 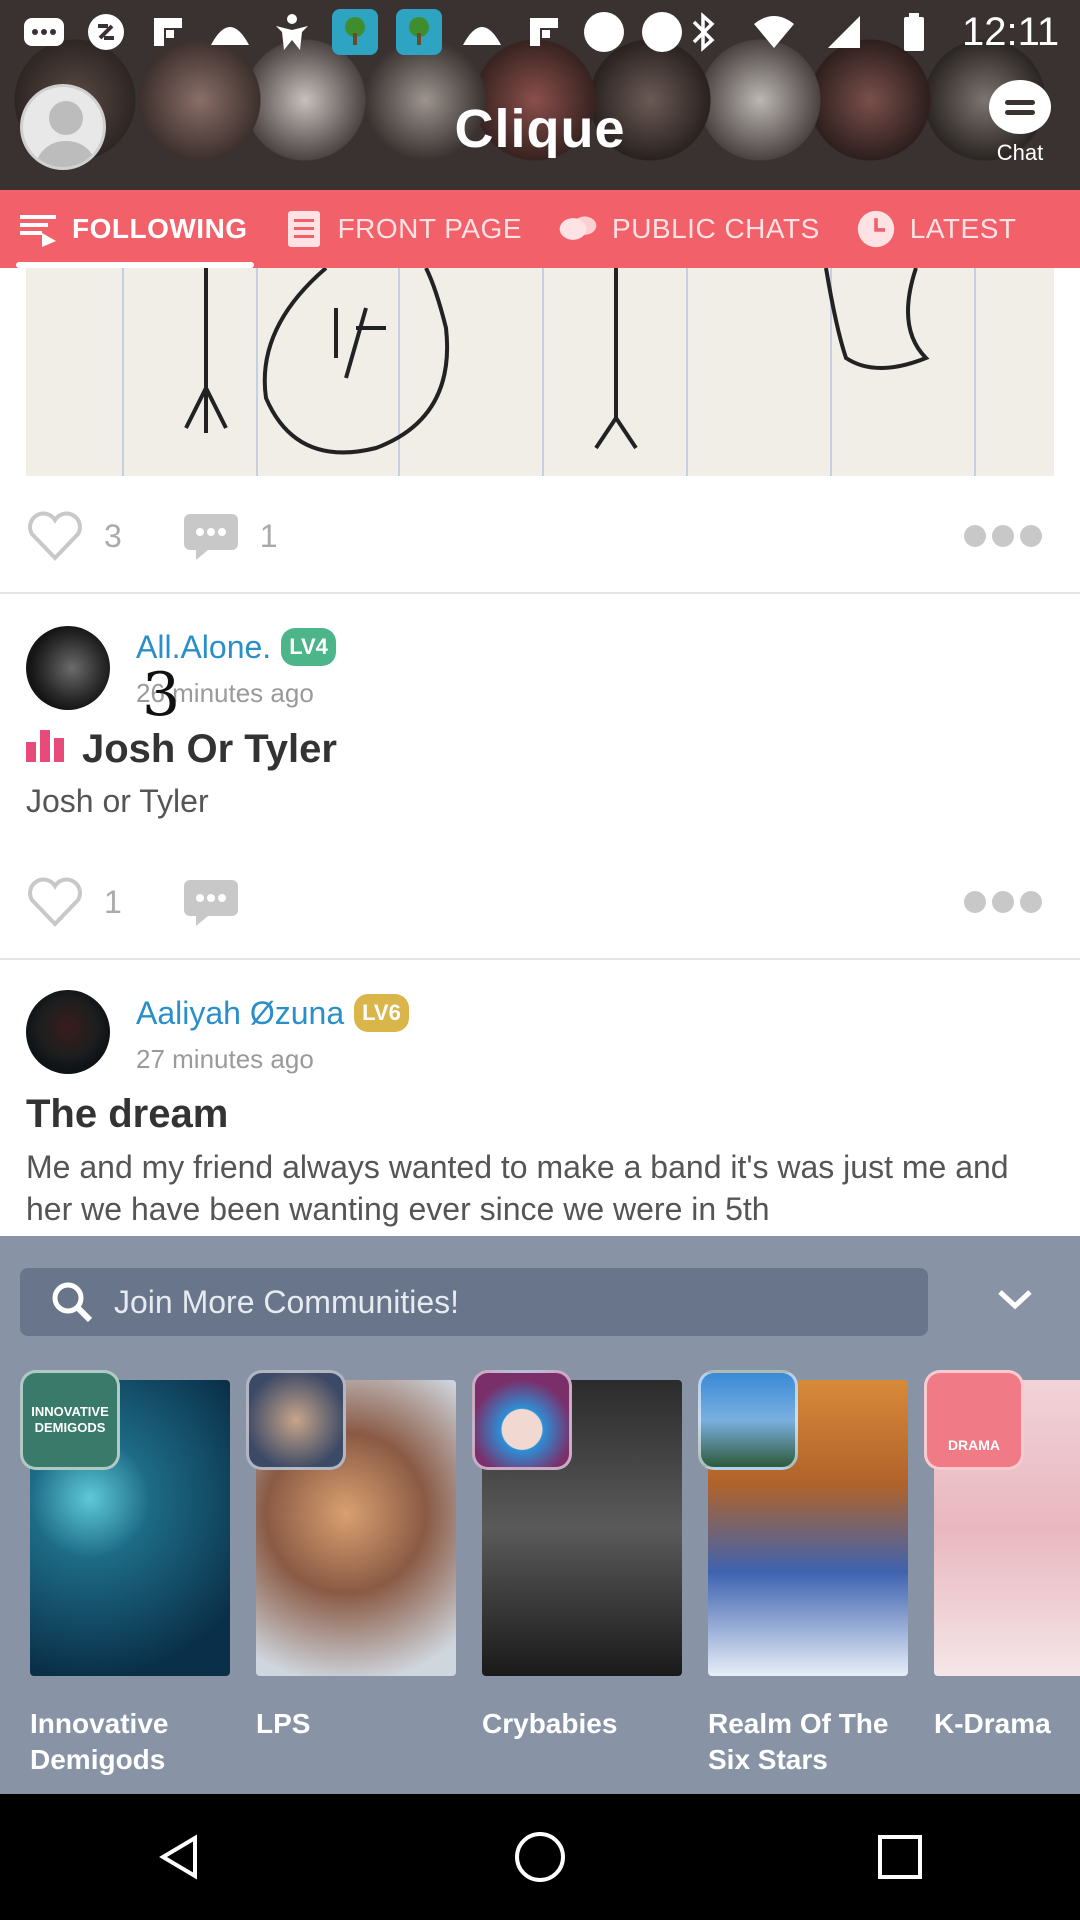 What do you see at coordinates (113, 535) in the screenshot?
I see `like-count: 3` at bounding box center [113, 535].